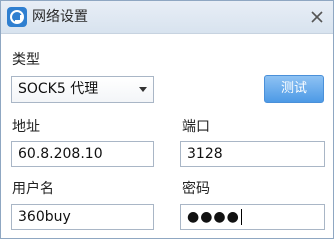  Describe the element at coordinates (317, 17) in the screenshot. I see `close-icon` at that location.